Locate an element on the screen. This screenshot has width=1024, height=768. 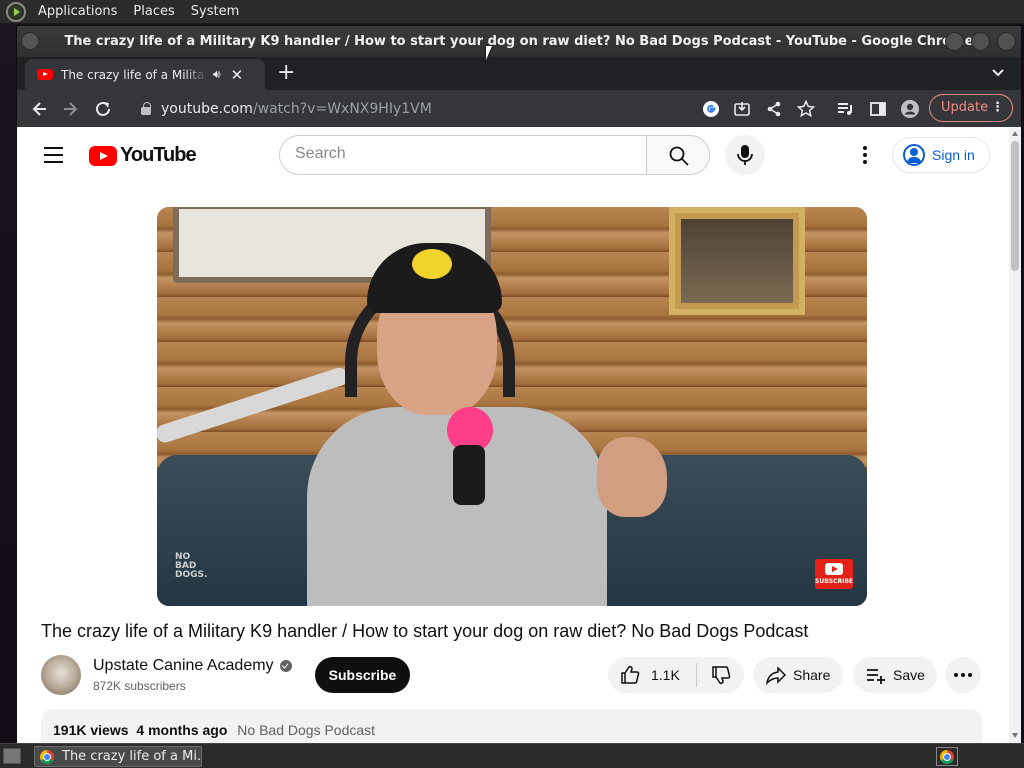
thumbs-up-icon is located at coordinates (630, 675).